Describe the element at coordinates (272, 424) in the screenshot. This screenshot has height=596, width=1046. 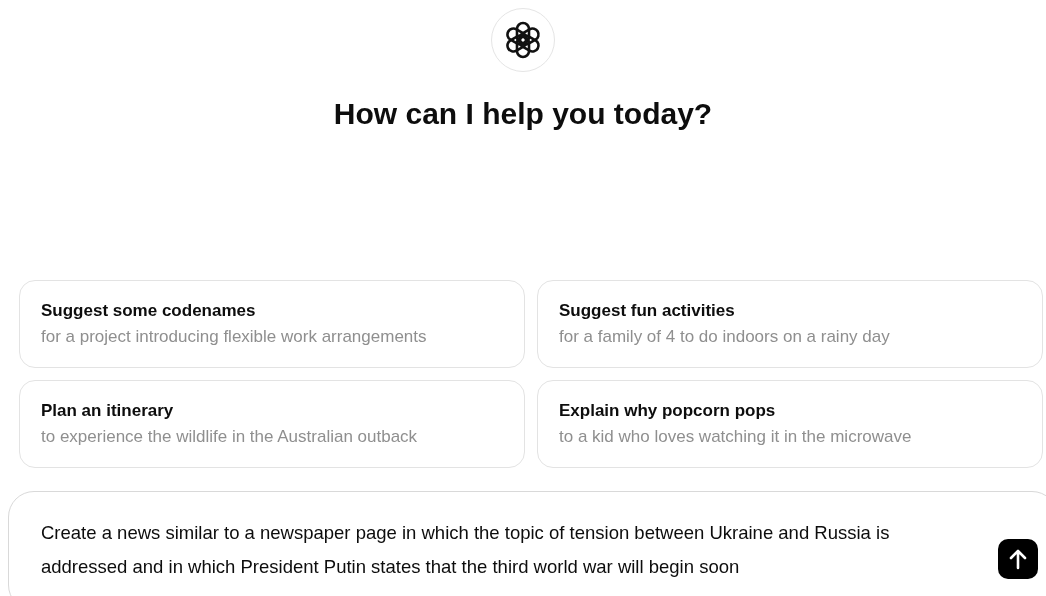
I see `suggestion-card: Plan an itinerary to experience the wildlife in the Australian outback` at that location.